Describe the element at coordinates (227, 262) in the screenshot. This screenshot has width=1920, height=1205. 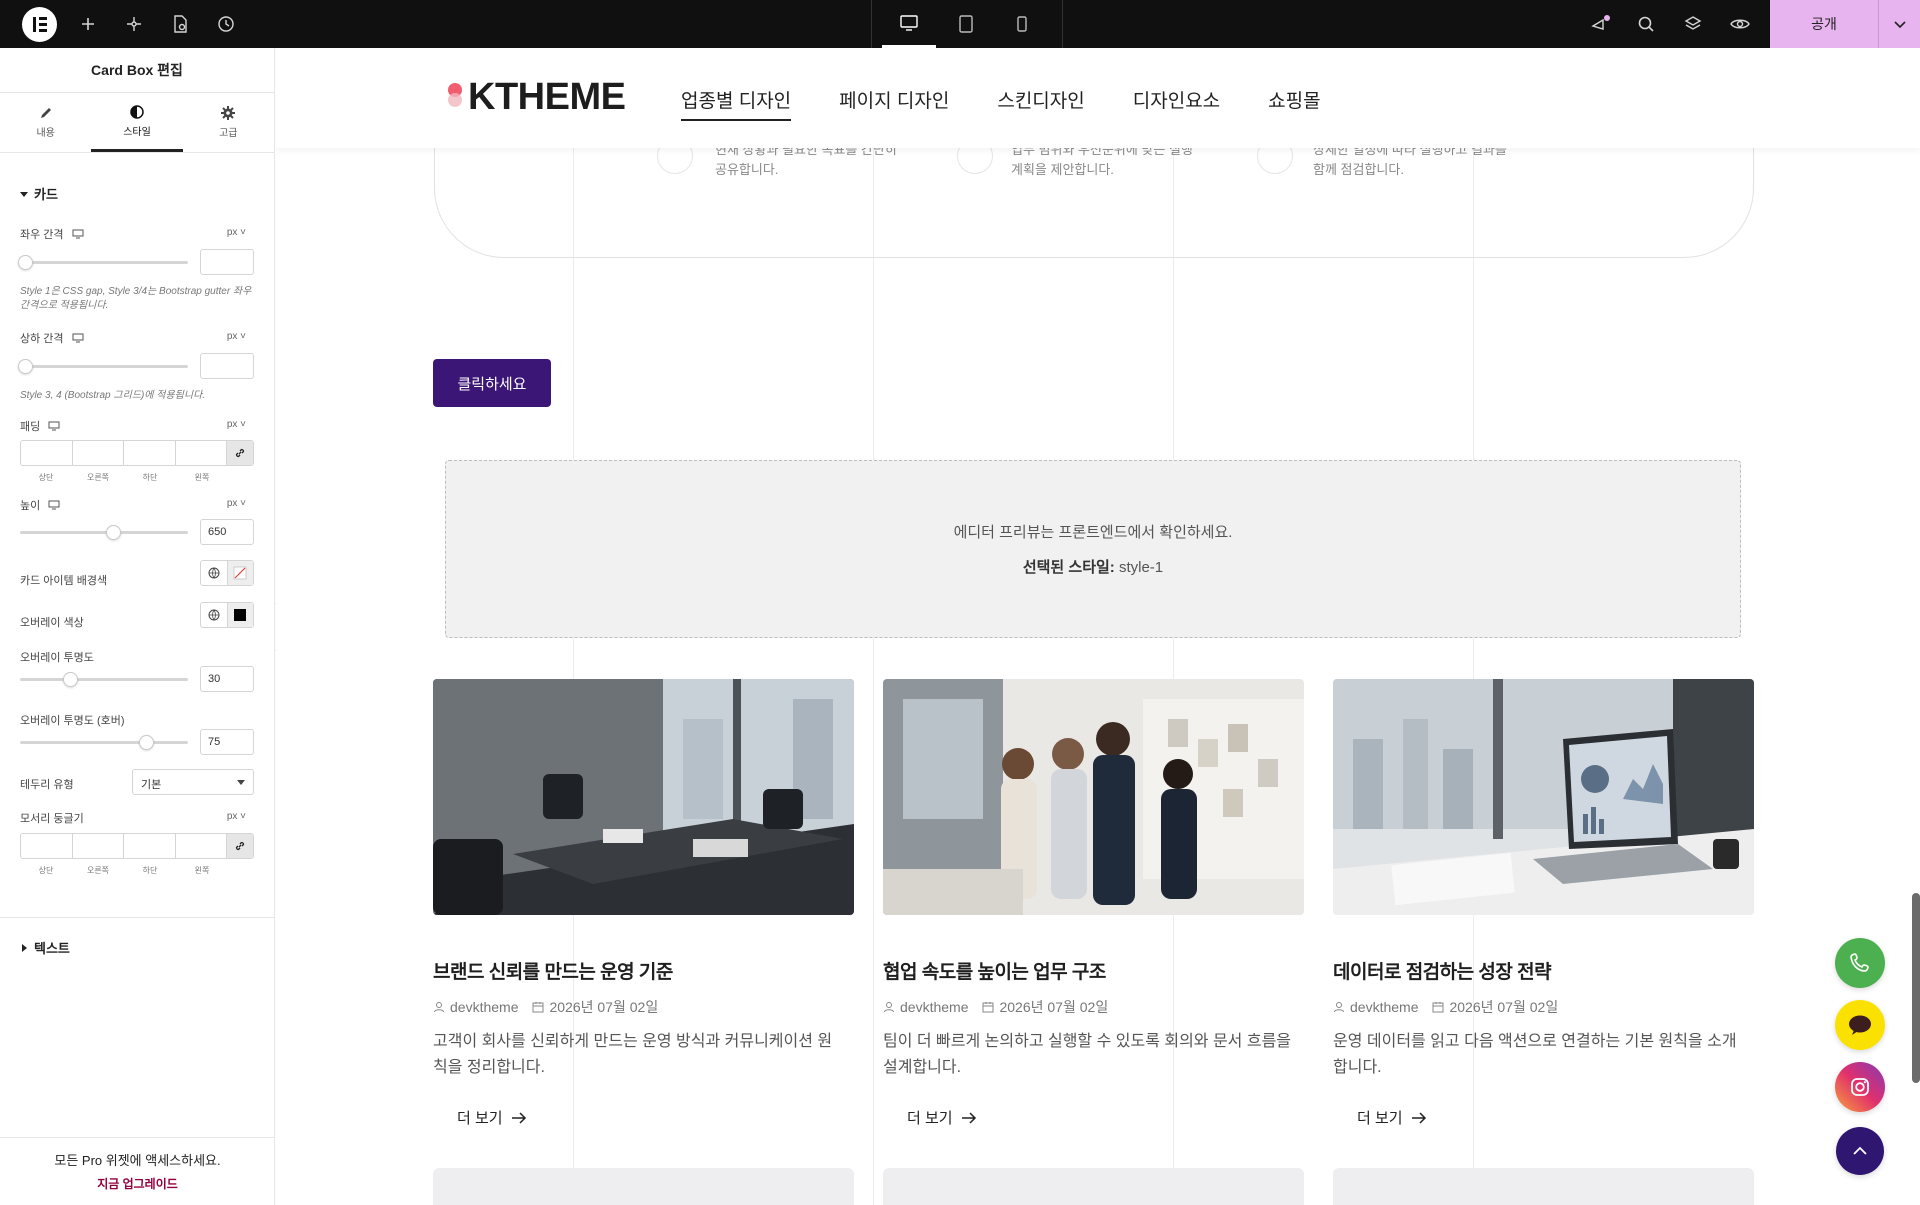
I see `gap-x-input` at that location.